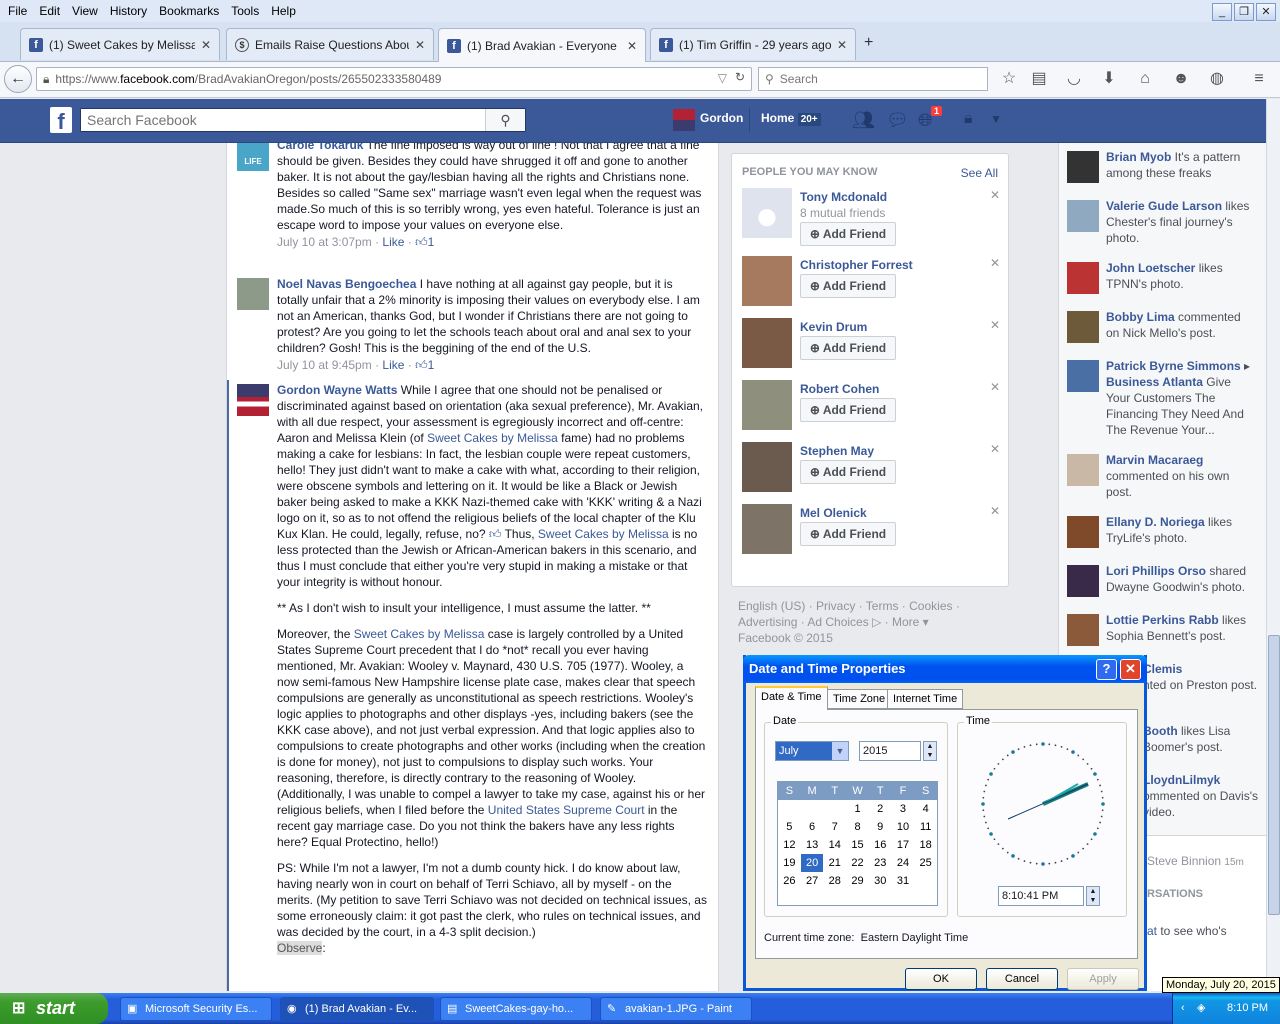  I want to click on calendar-day: 16, so click(880, 845).